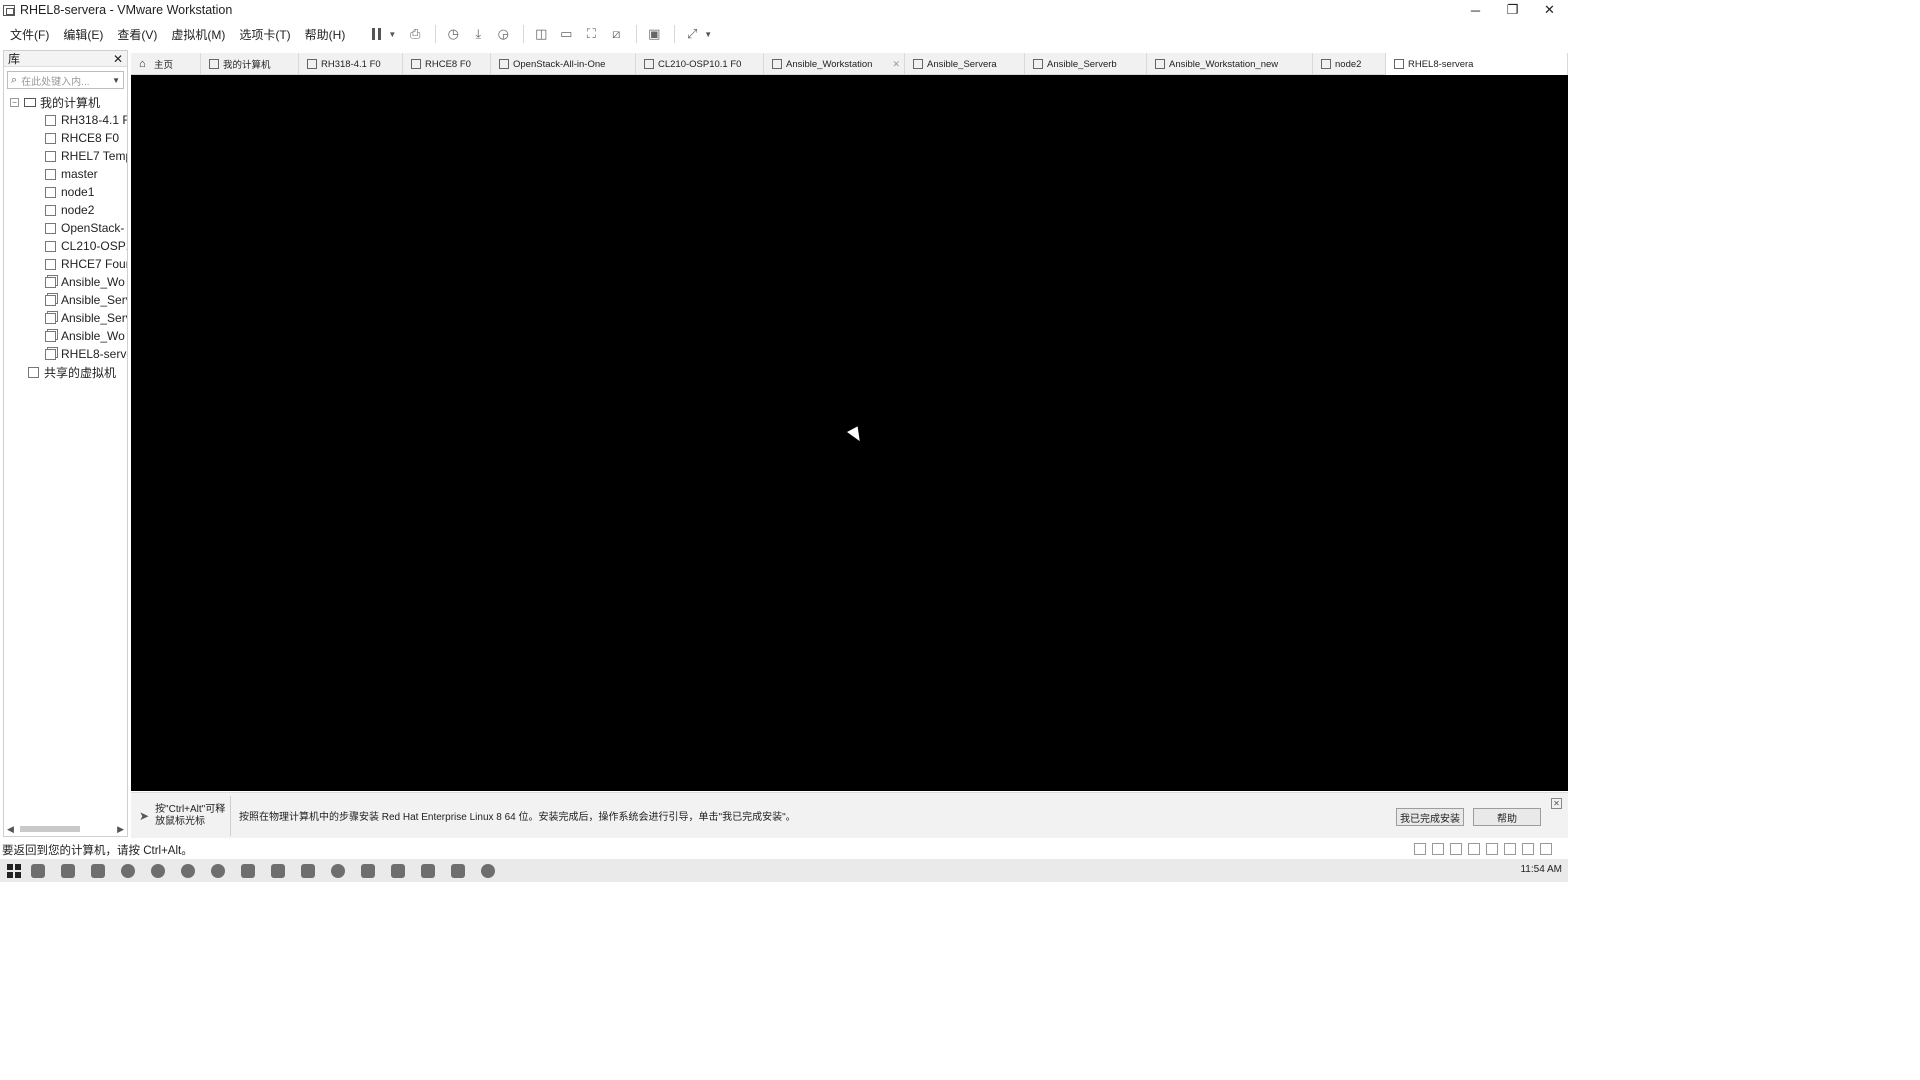 This screenshot has width=1920, height=1080. Describe the element at coordinates (97, 851) in the screenshot. I see `status-text: 要返回到您的计算机，请按 Ctrl+Alt。` at that location.